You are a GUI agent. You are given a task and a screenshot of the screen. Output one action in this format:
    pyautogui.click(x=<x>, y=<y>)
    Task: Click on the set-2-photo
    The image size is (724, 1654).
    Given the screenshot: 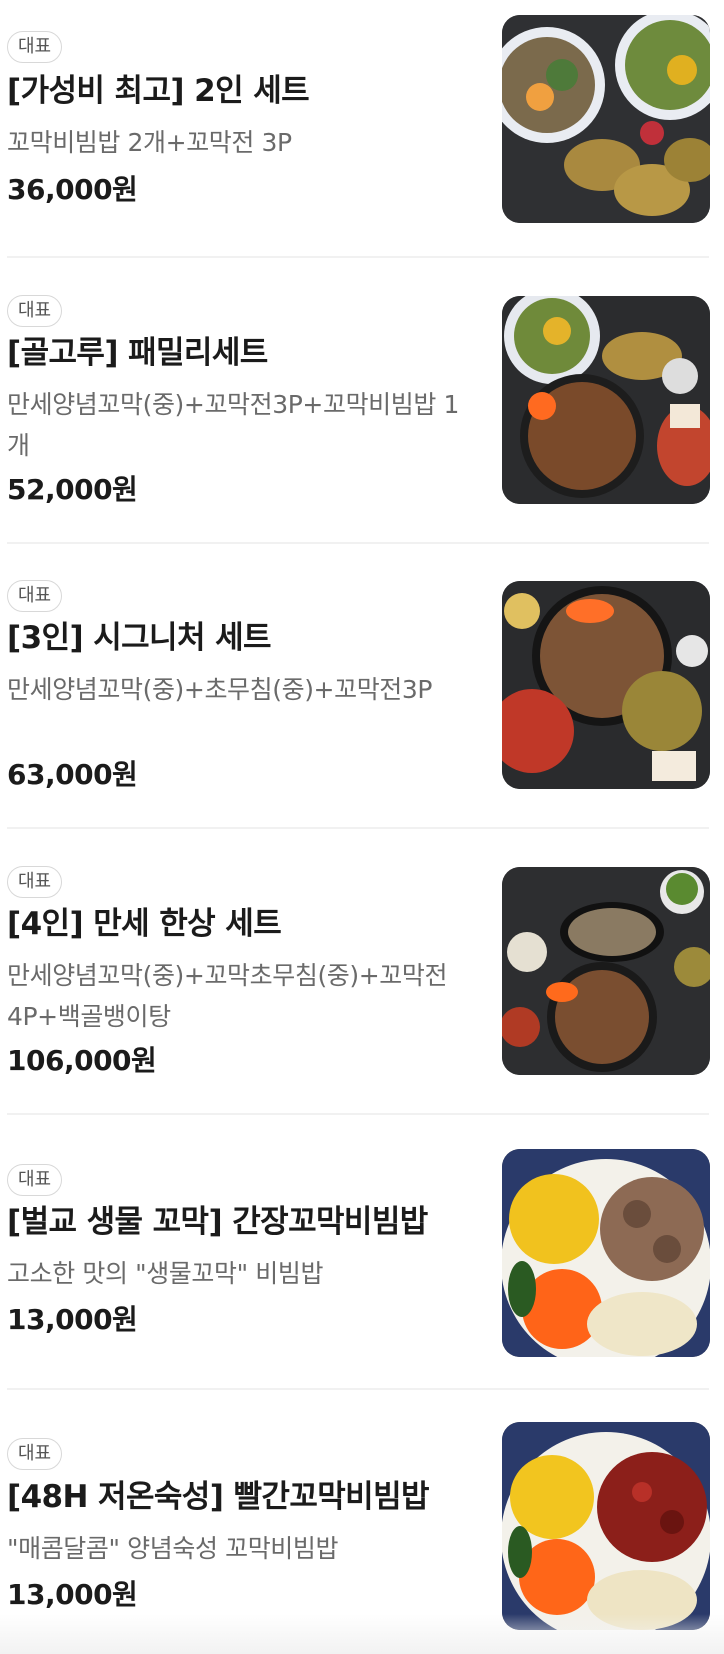 What is the action you would take?
    pyautogui.click(x=606, y=119)
    